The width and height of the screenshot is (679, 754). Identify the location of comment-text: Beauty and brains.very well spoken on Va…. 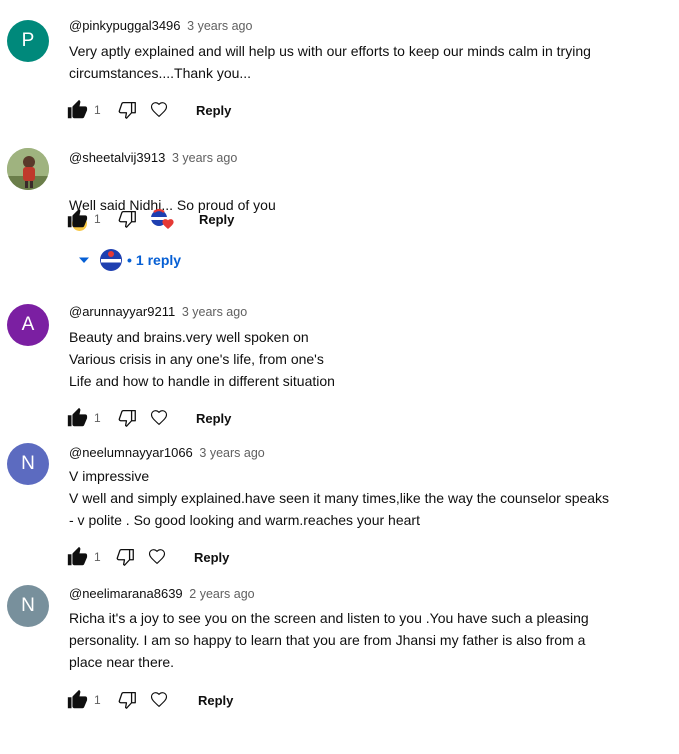
(202, 359).